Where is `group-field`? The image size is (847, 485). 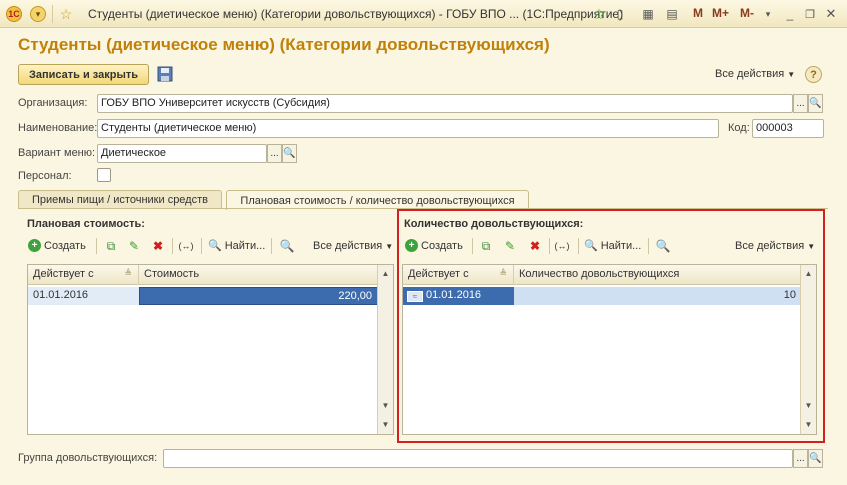 group-field is located at coordinates (478, 458).